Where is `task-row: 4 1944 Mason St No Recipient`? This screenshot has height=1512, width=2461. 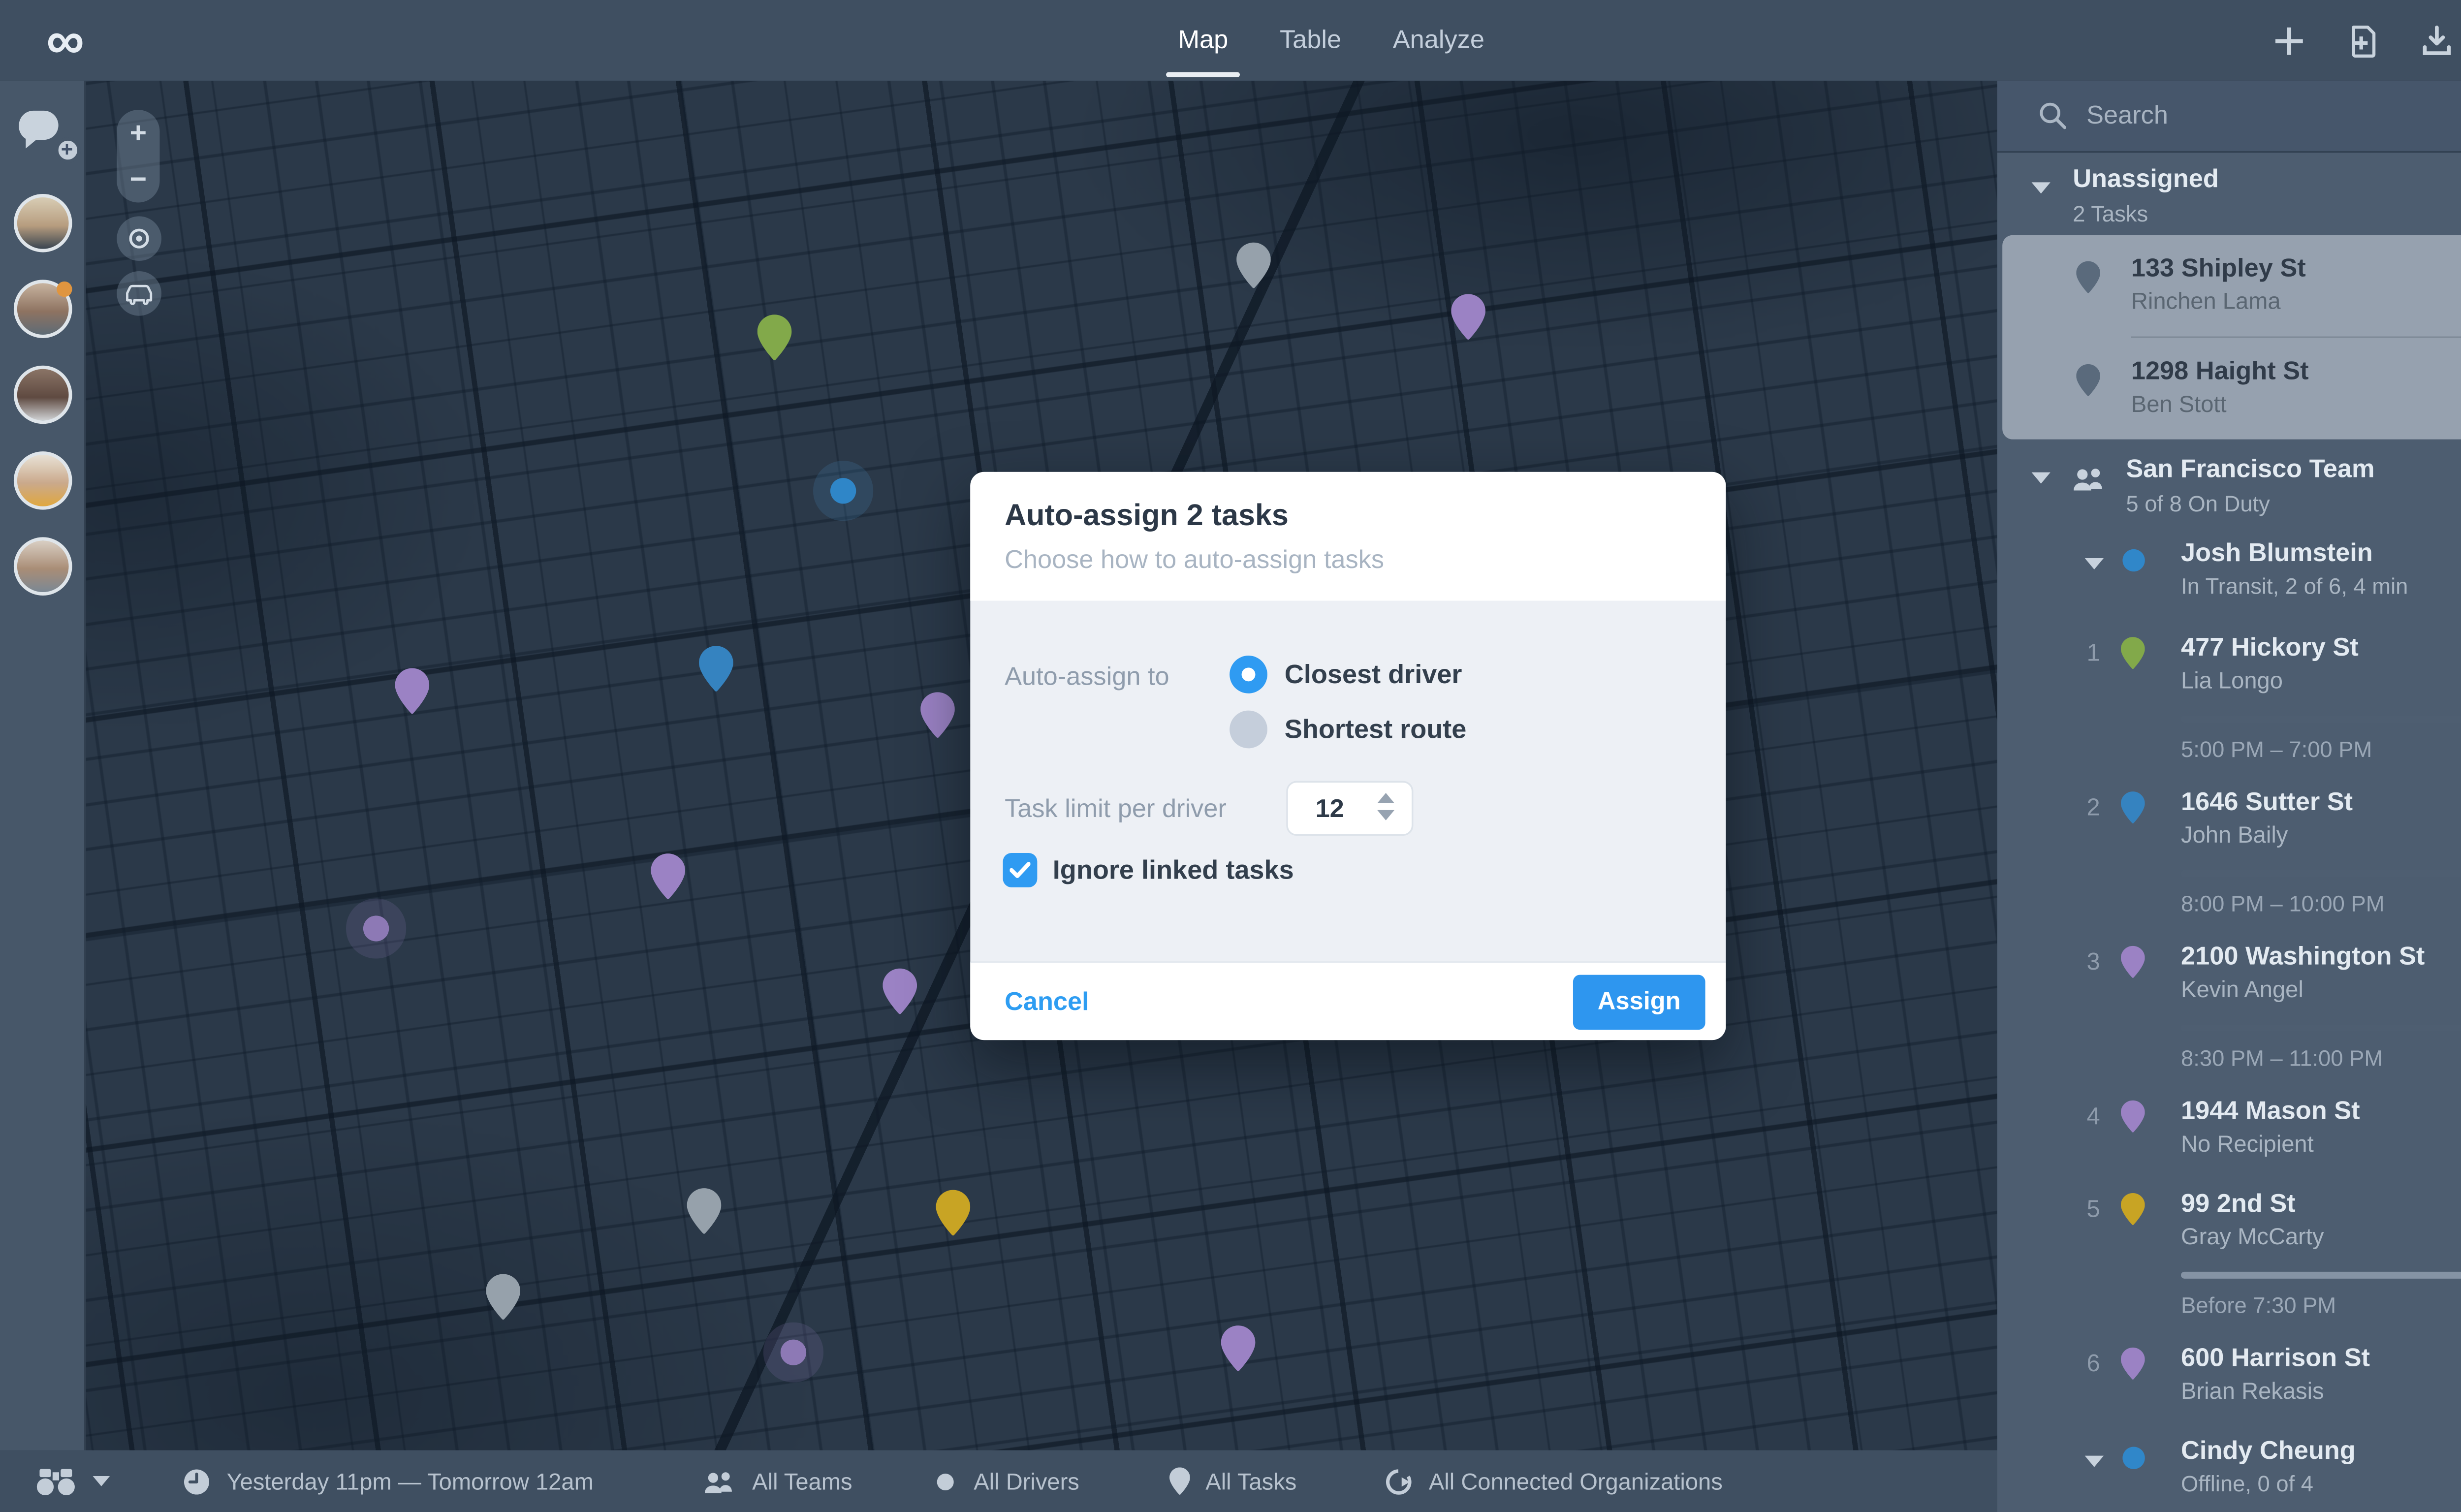 task-row: 4 1944 Mason St No Recipient is located at coordinates (2229, 1125).